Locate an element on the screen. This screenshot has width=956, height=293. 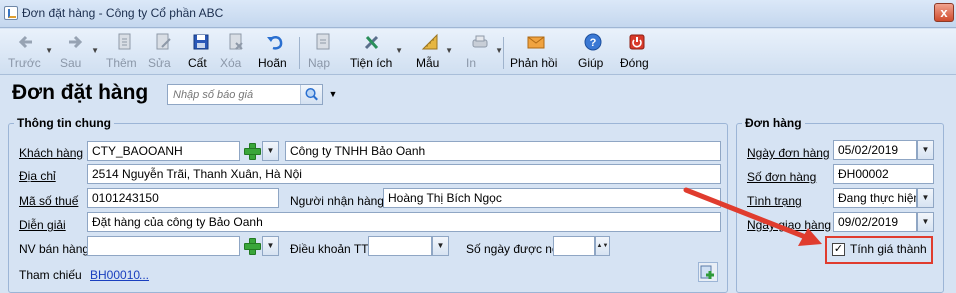
window-title: Đơn đặt hàng - Công ty Cổ phần ABC is located at coordinates (123, 13).